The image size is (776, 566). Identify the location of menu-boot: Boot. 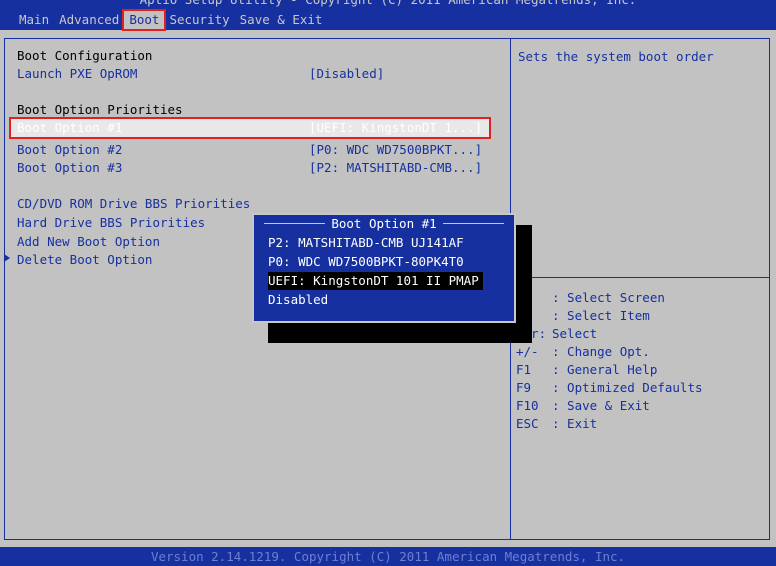
(144, 20).